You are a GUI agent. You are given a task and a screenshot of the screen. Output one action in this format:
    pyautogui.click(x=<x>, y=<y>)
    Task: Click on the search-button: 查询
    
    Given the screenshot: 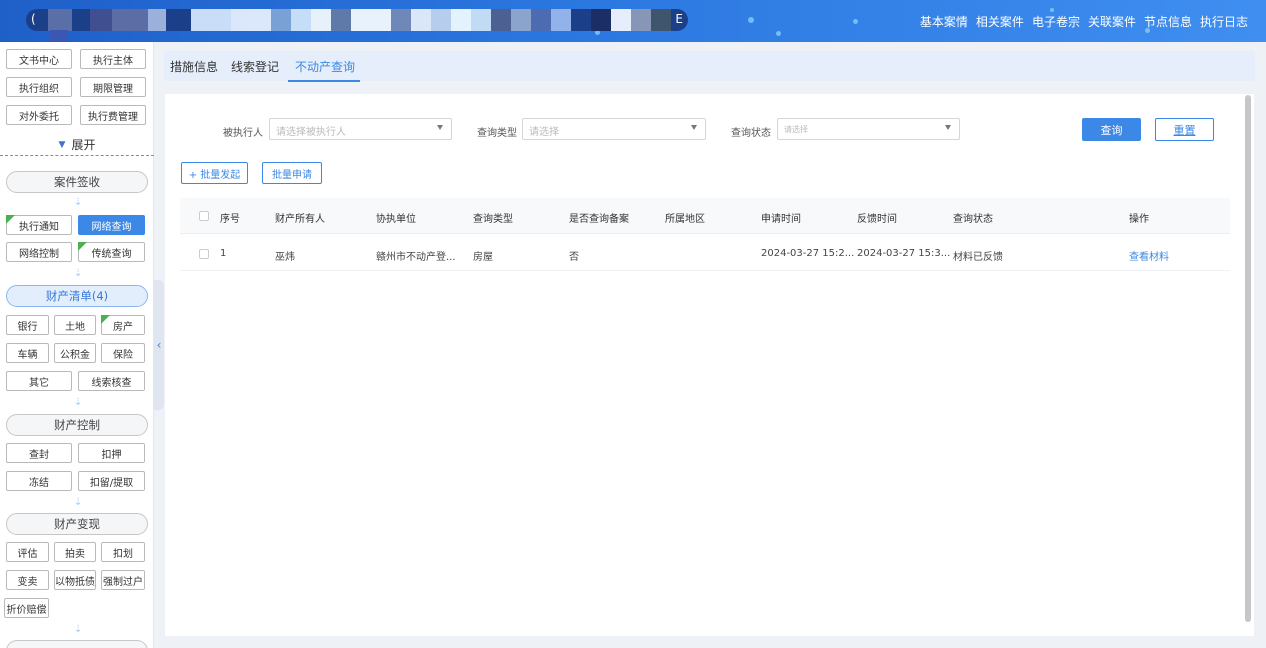 What is the action you would take?
    pyautogui.click(x=1111, y=129)
    